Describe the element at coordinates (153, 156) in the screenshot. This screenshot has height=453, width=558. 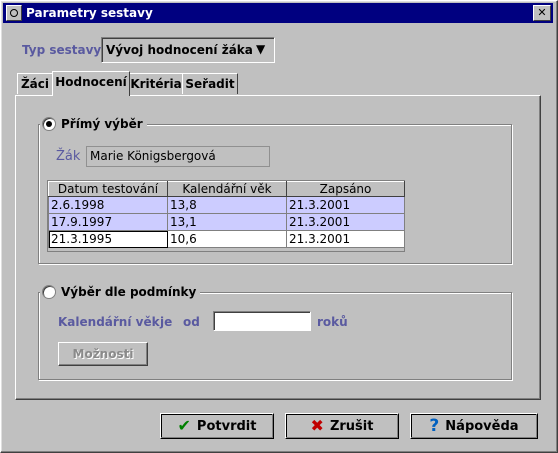
I see `student-value: Marie Königsbergová` at that location.